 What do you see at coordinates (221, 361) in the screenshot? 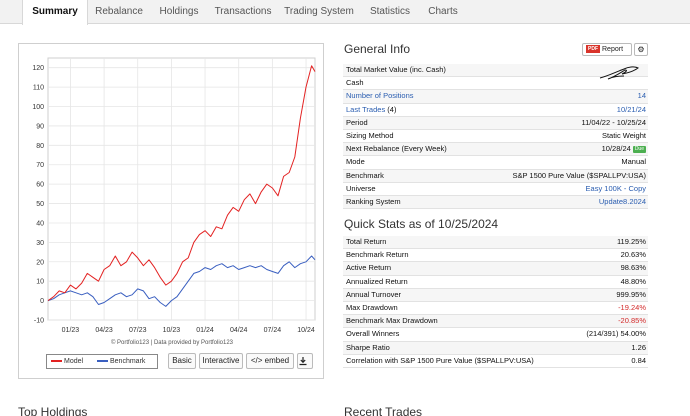
I see `interactive-button: Interactive` at bounding box center [221, 361].